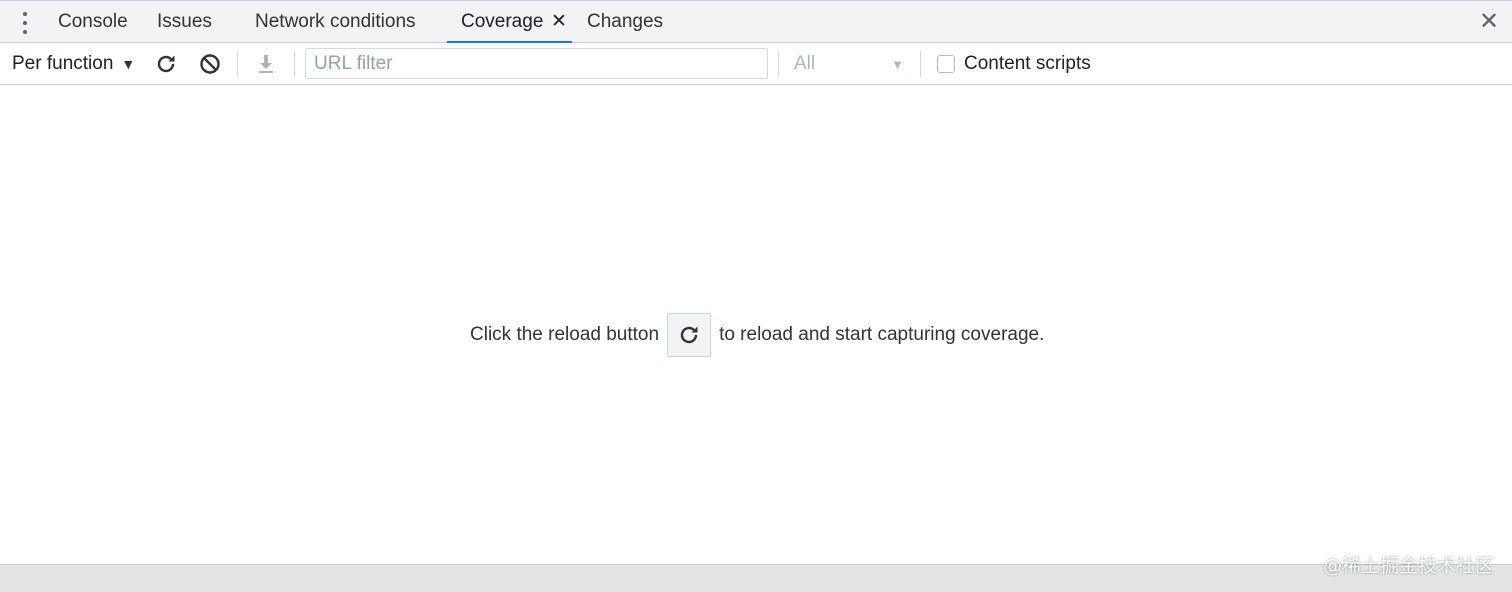  What do you see at coordinates (63, 63) in the screenshot?
I see `coverage-mode-label: Per function` at bounding box center [63, 63].